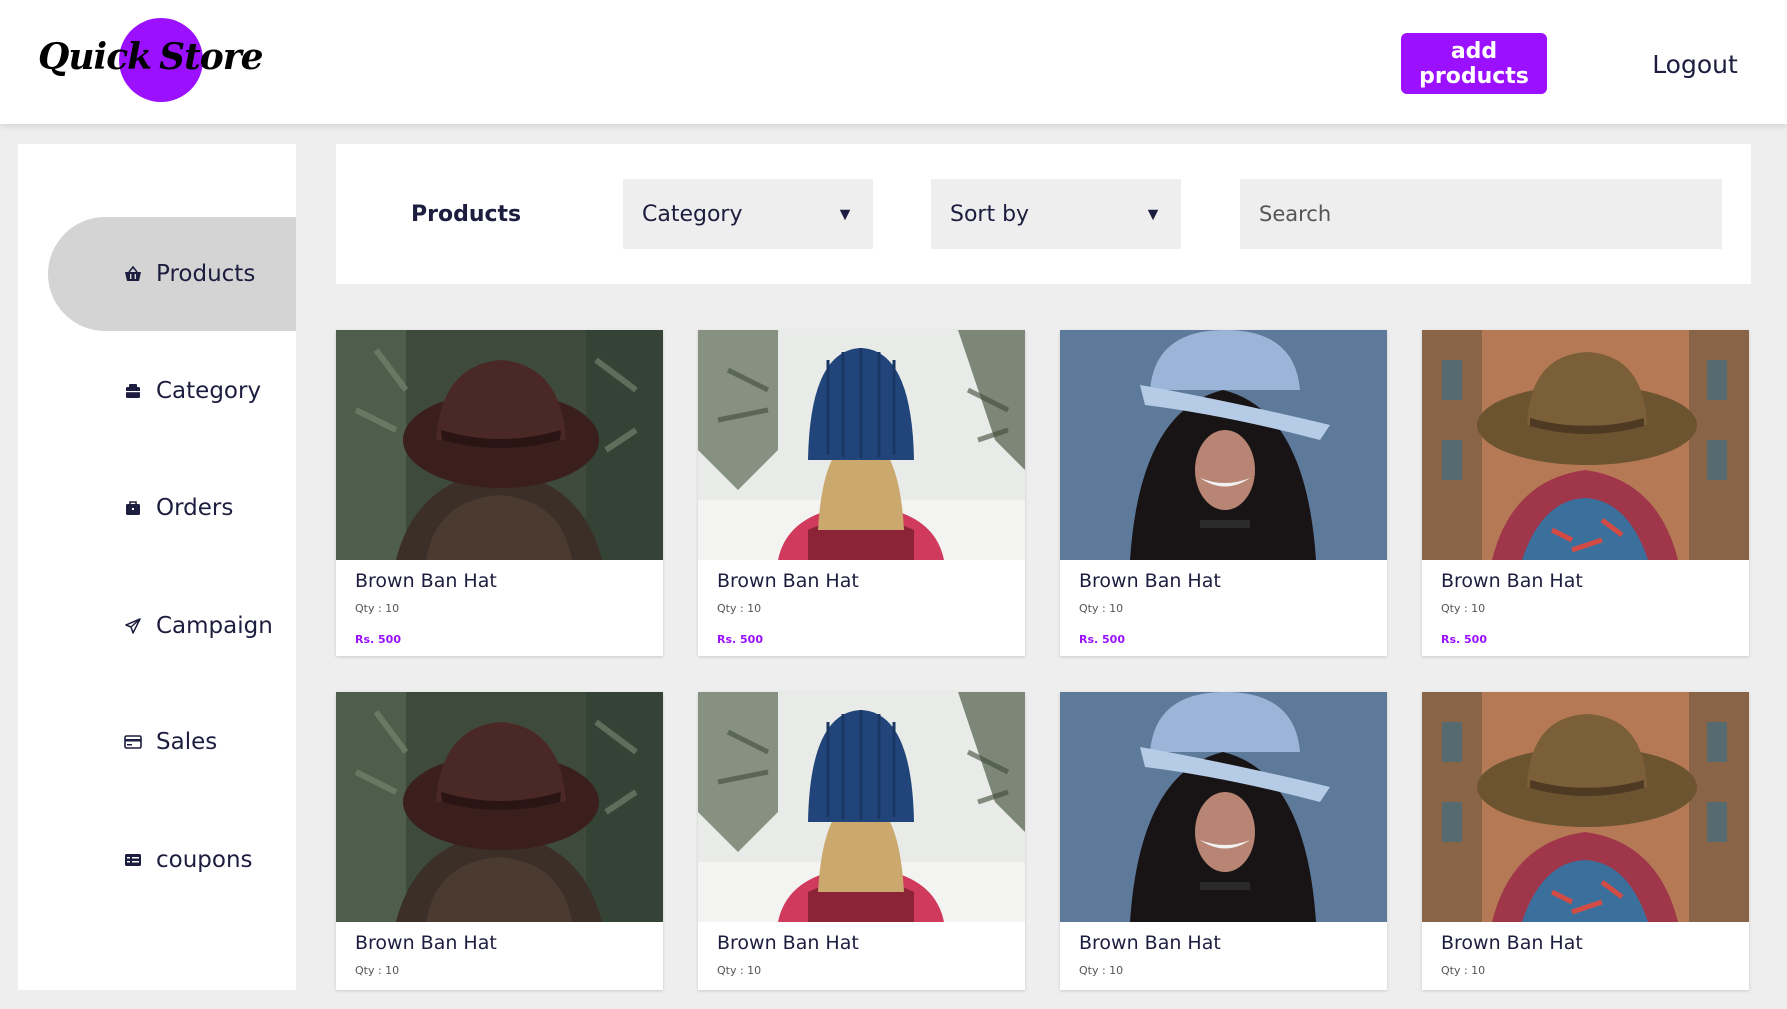  What do you see at coordinates (133, 742) in the screenshot?
I see `card-icon` at bounding box center [133, 742].